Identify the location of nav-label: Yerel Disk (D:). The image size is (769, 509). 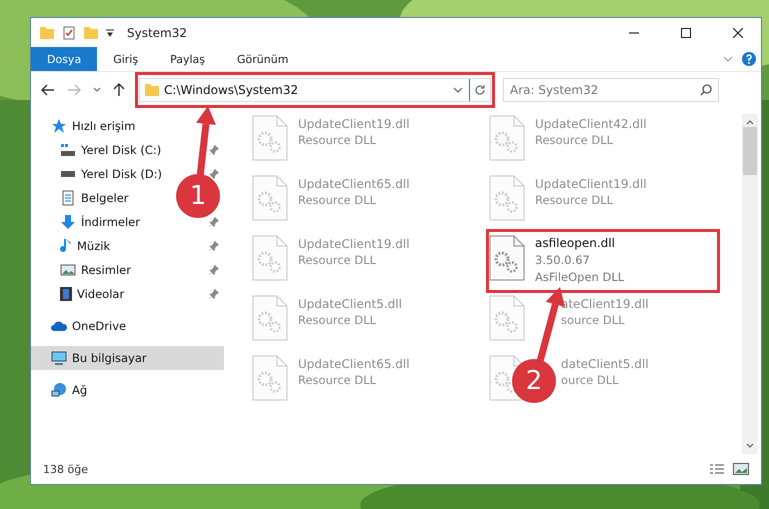
(121, 174).